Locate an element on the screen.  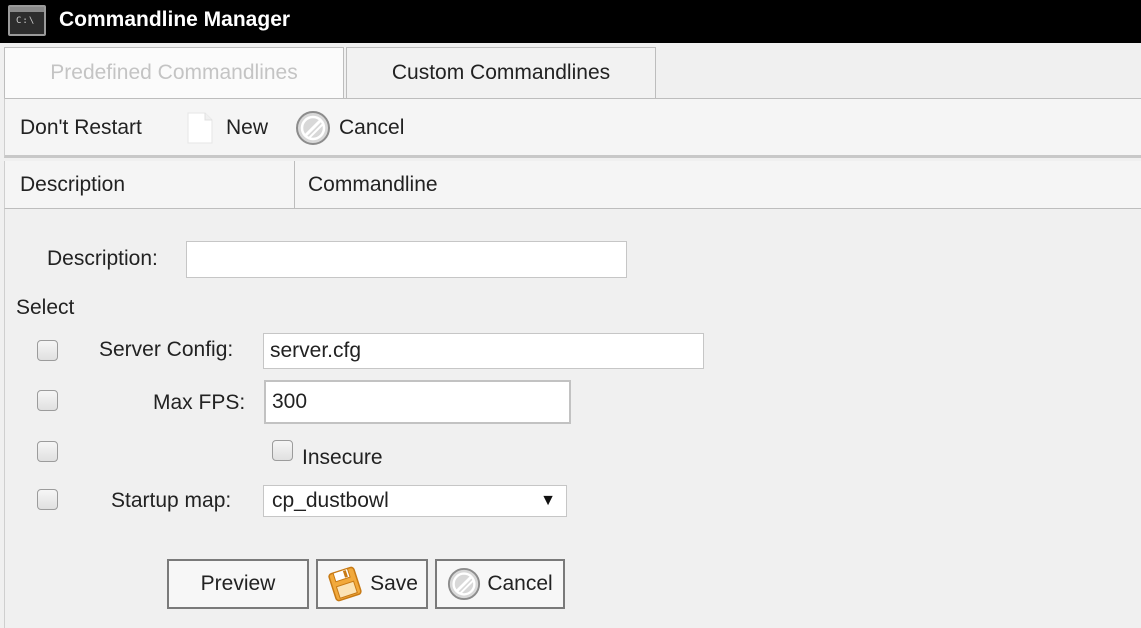
insecure-row-checkbox is located at coordinates (47, 451).